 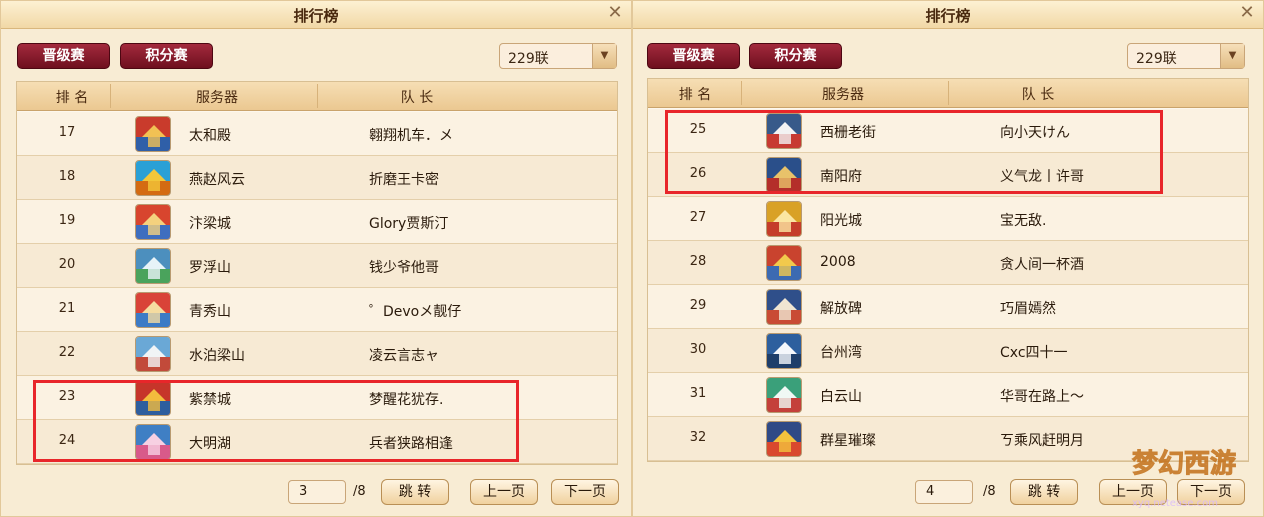 I want to click on prev-page-button: 上一页, so click(x=504, y=492).